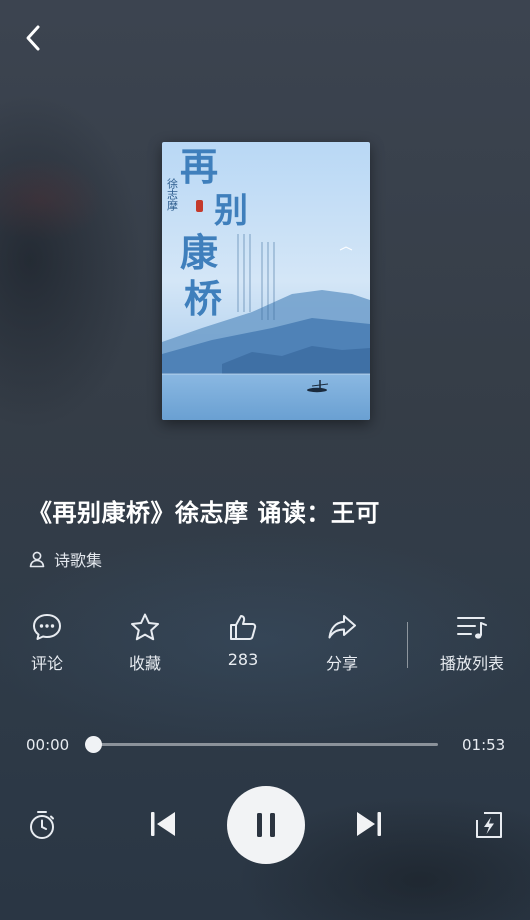 The height and width of the screenshot is (920, 530). What do you see at coordinates (243, 659) in the screenshot?
I see `like-count: 283` at bounding box center [243, 659].